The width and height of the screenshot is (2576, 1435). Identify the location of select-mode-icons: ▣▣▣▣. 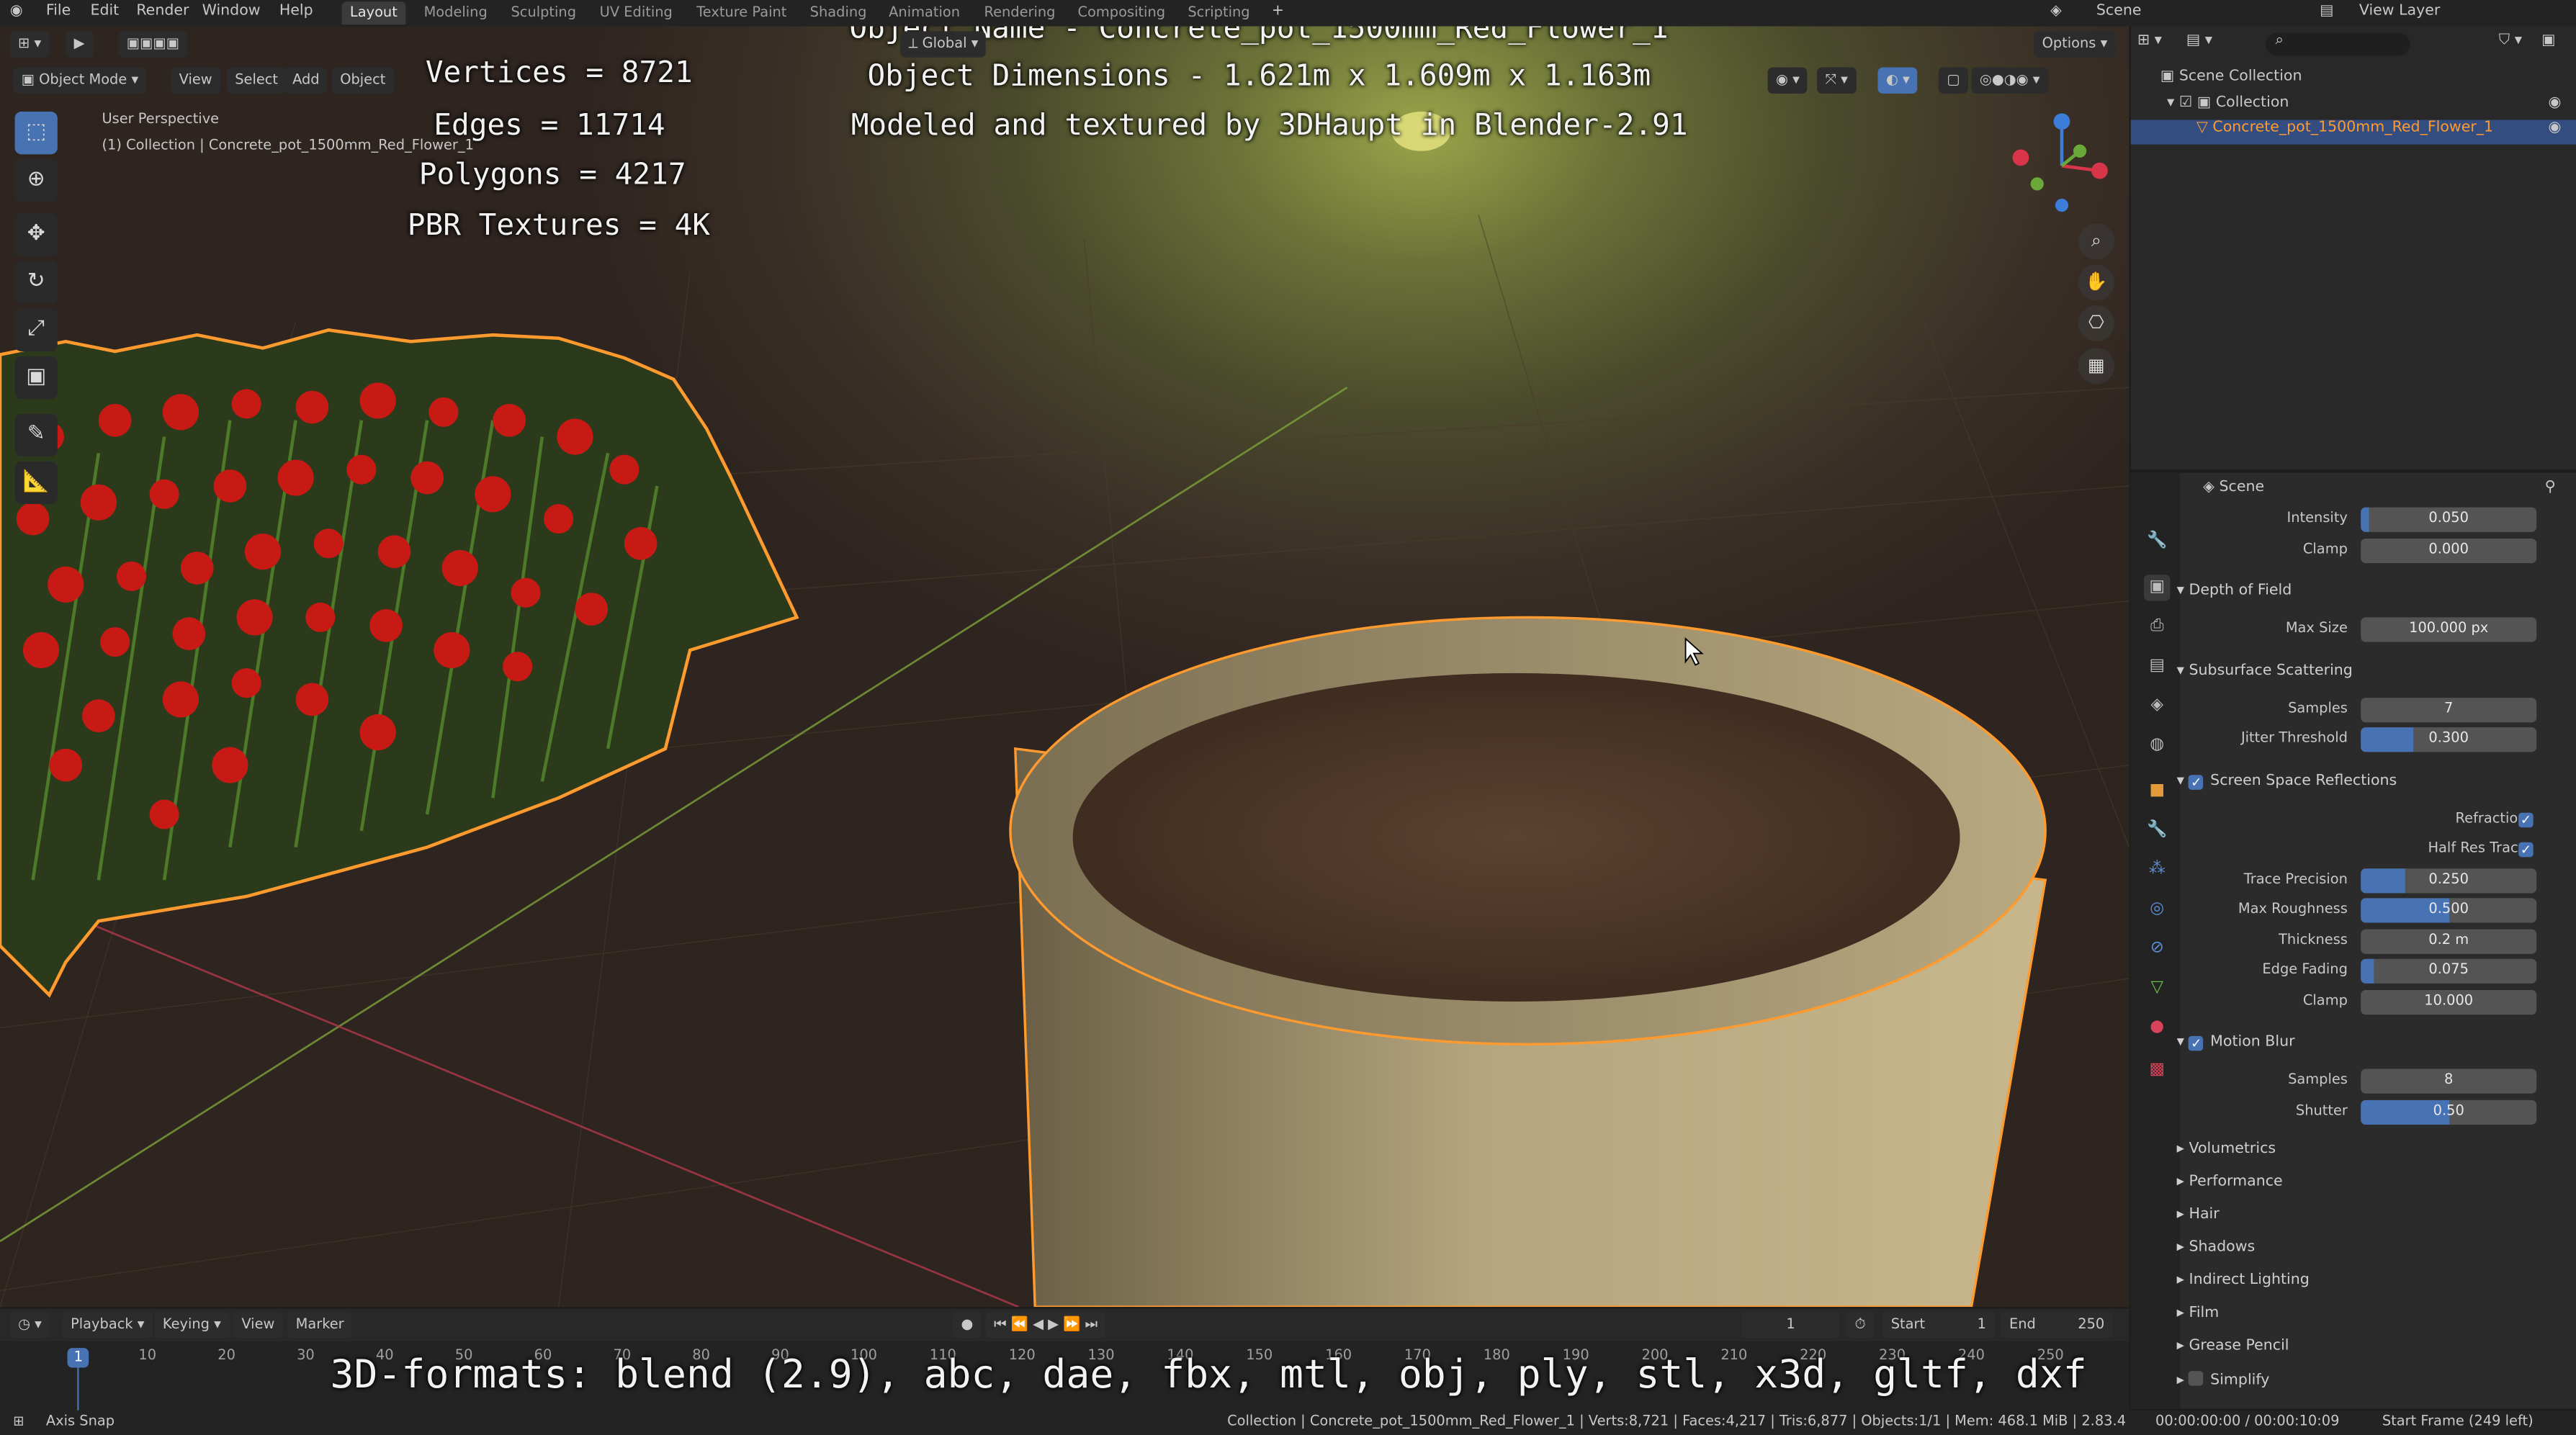
(153, 45).